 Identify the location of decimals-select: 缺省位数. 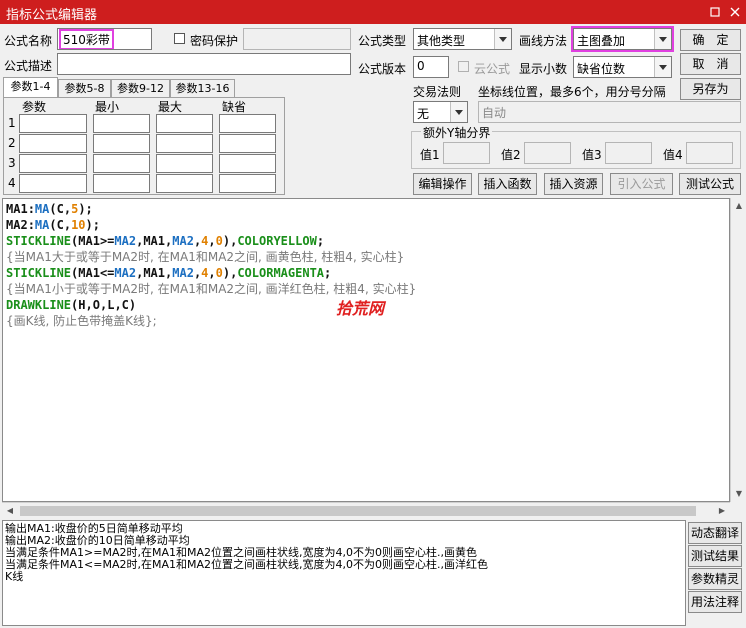
(622, 67).